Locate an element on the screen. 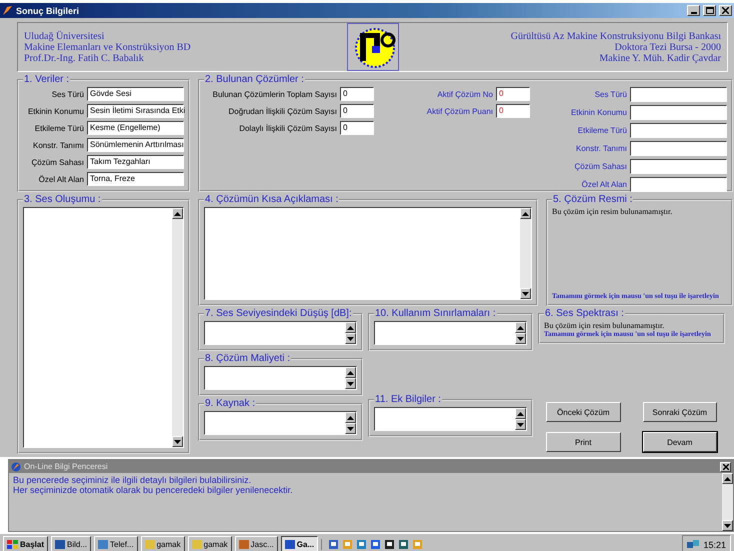  minimize-button is located at coordinates (693, 10).